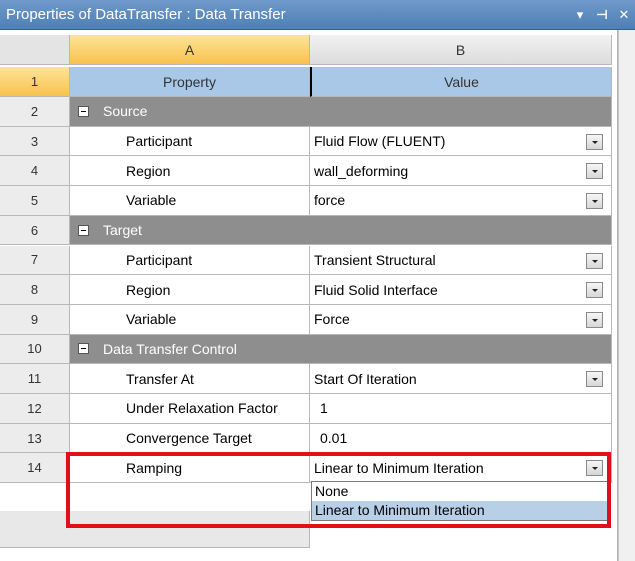 This screenshot has width=635, height=561. I want to click on table-row: 8 Region Fluid Solid Interface, so click(306, 290).